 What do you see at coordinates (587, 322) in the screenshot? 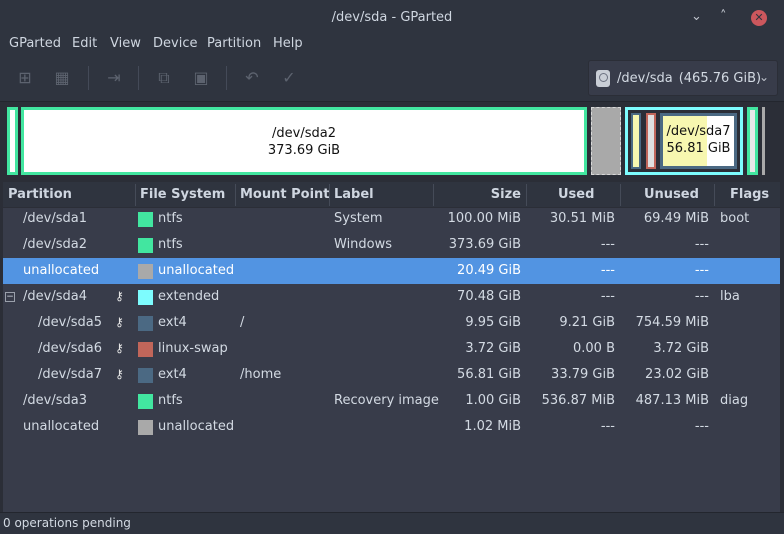
I see `used-cell: 9.21 GiB` at bounding box center [587, 322].